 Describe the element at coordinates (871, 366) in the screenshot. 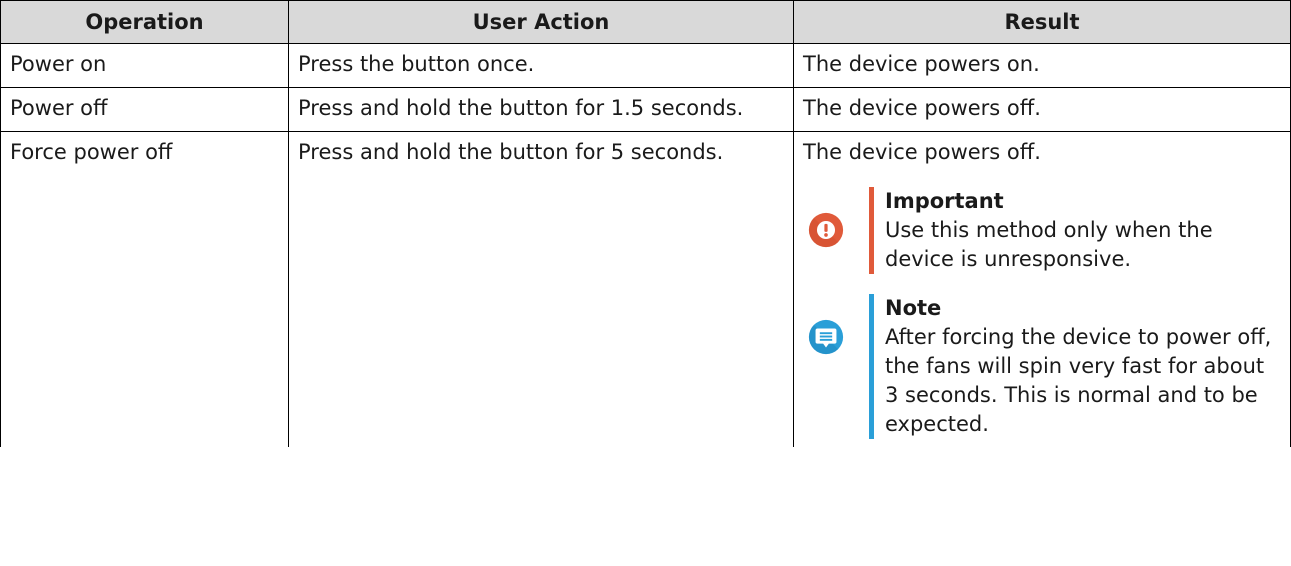

I see `note-bar` at that location.